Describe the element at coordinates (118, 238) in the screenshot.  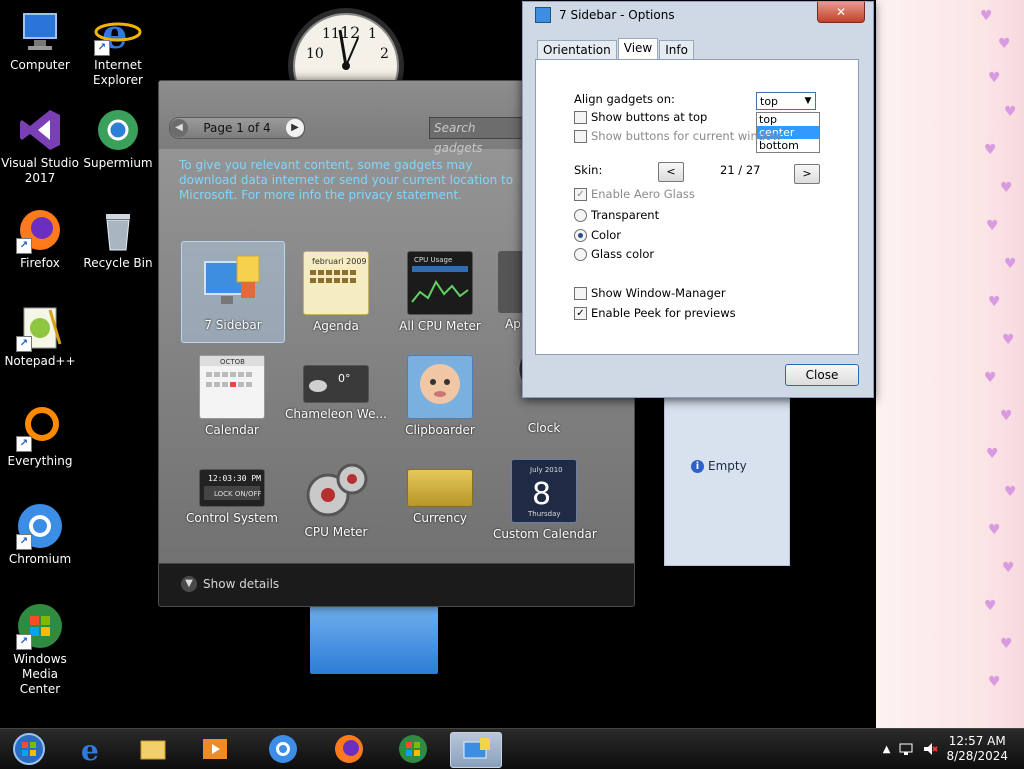
I see `desktop-icon-recycle-bin: Recycle Bin` at that location.